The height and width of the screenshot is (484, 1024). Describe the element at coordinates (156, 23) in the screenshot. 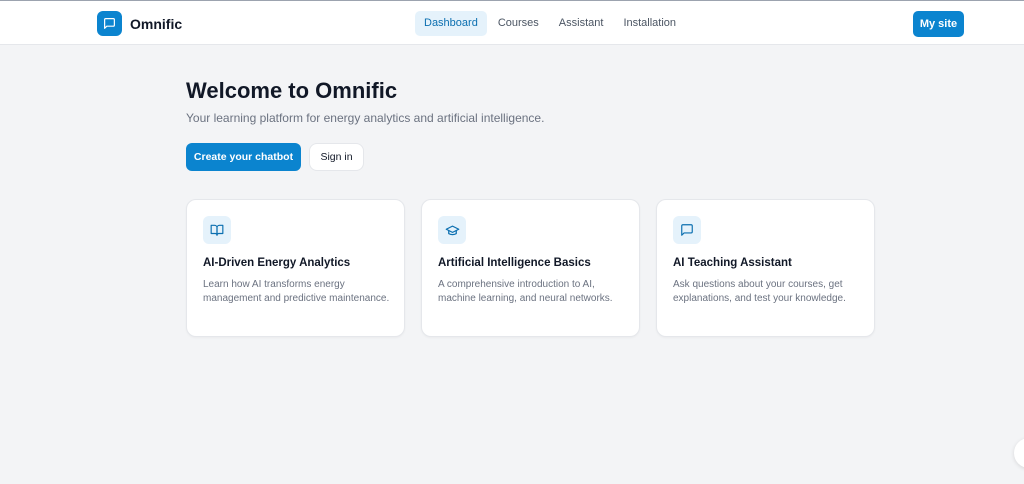

I see `brand-name: Omnific` at that location.